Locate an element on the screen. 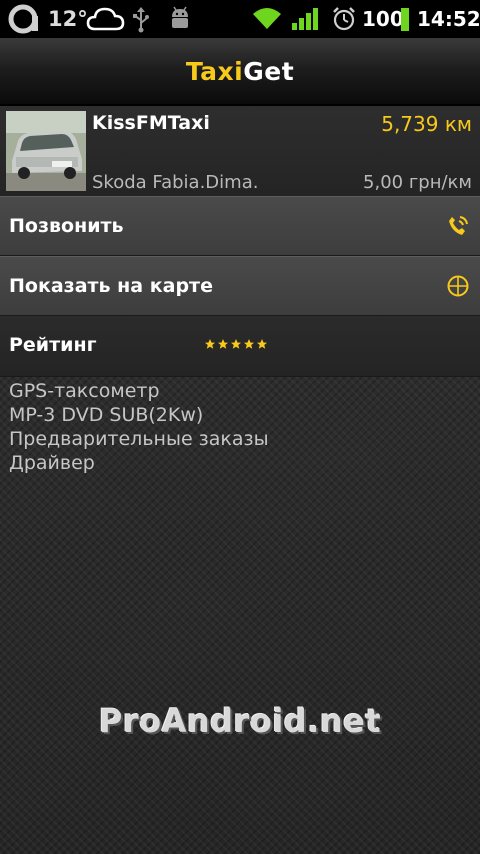 The image size is (480, 854). clock-text: 14:52 is located at coordinates (448, 19).